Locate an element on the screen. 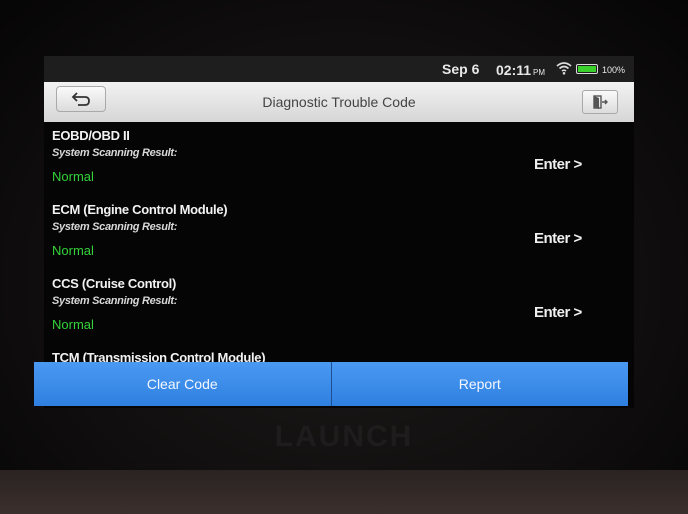  system-name: CCS (Cruise Control) is located at coordinates (114, 283).